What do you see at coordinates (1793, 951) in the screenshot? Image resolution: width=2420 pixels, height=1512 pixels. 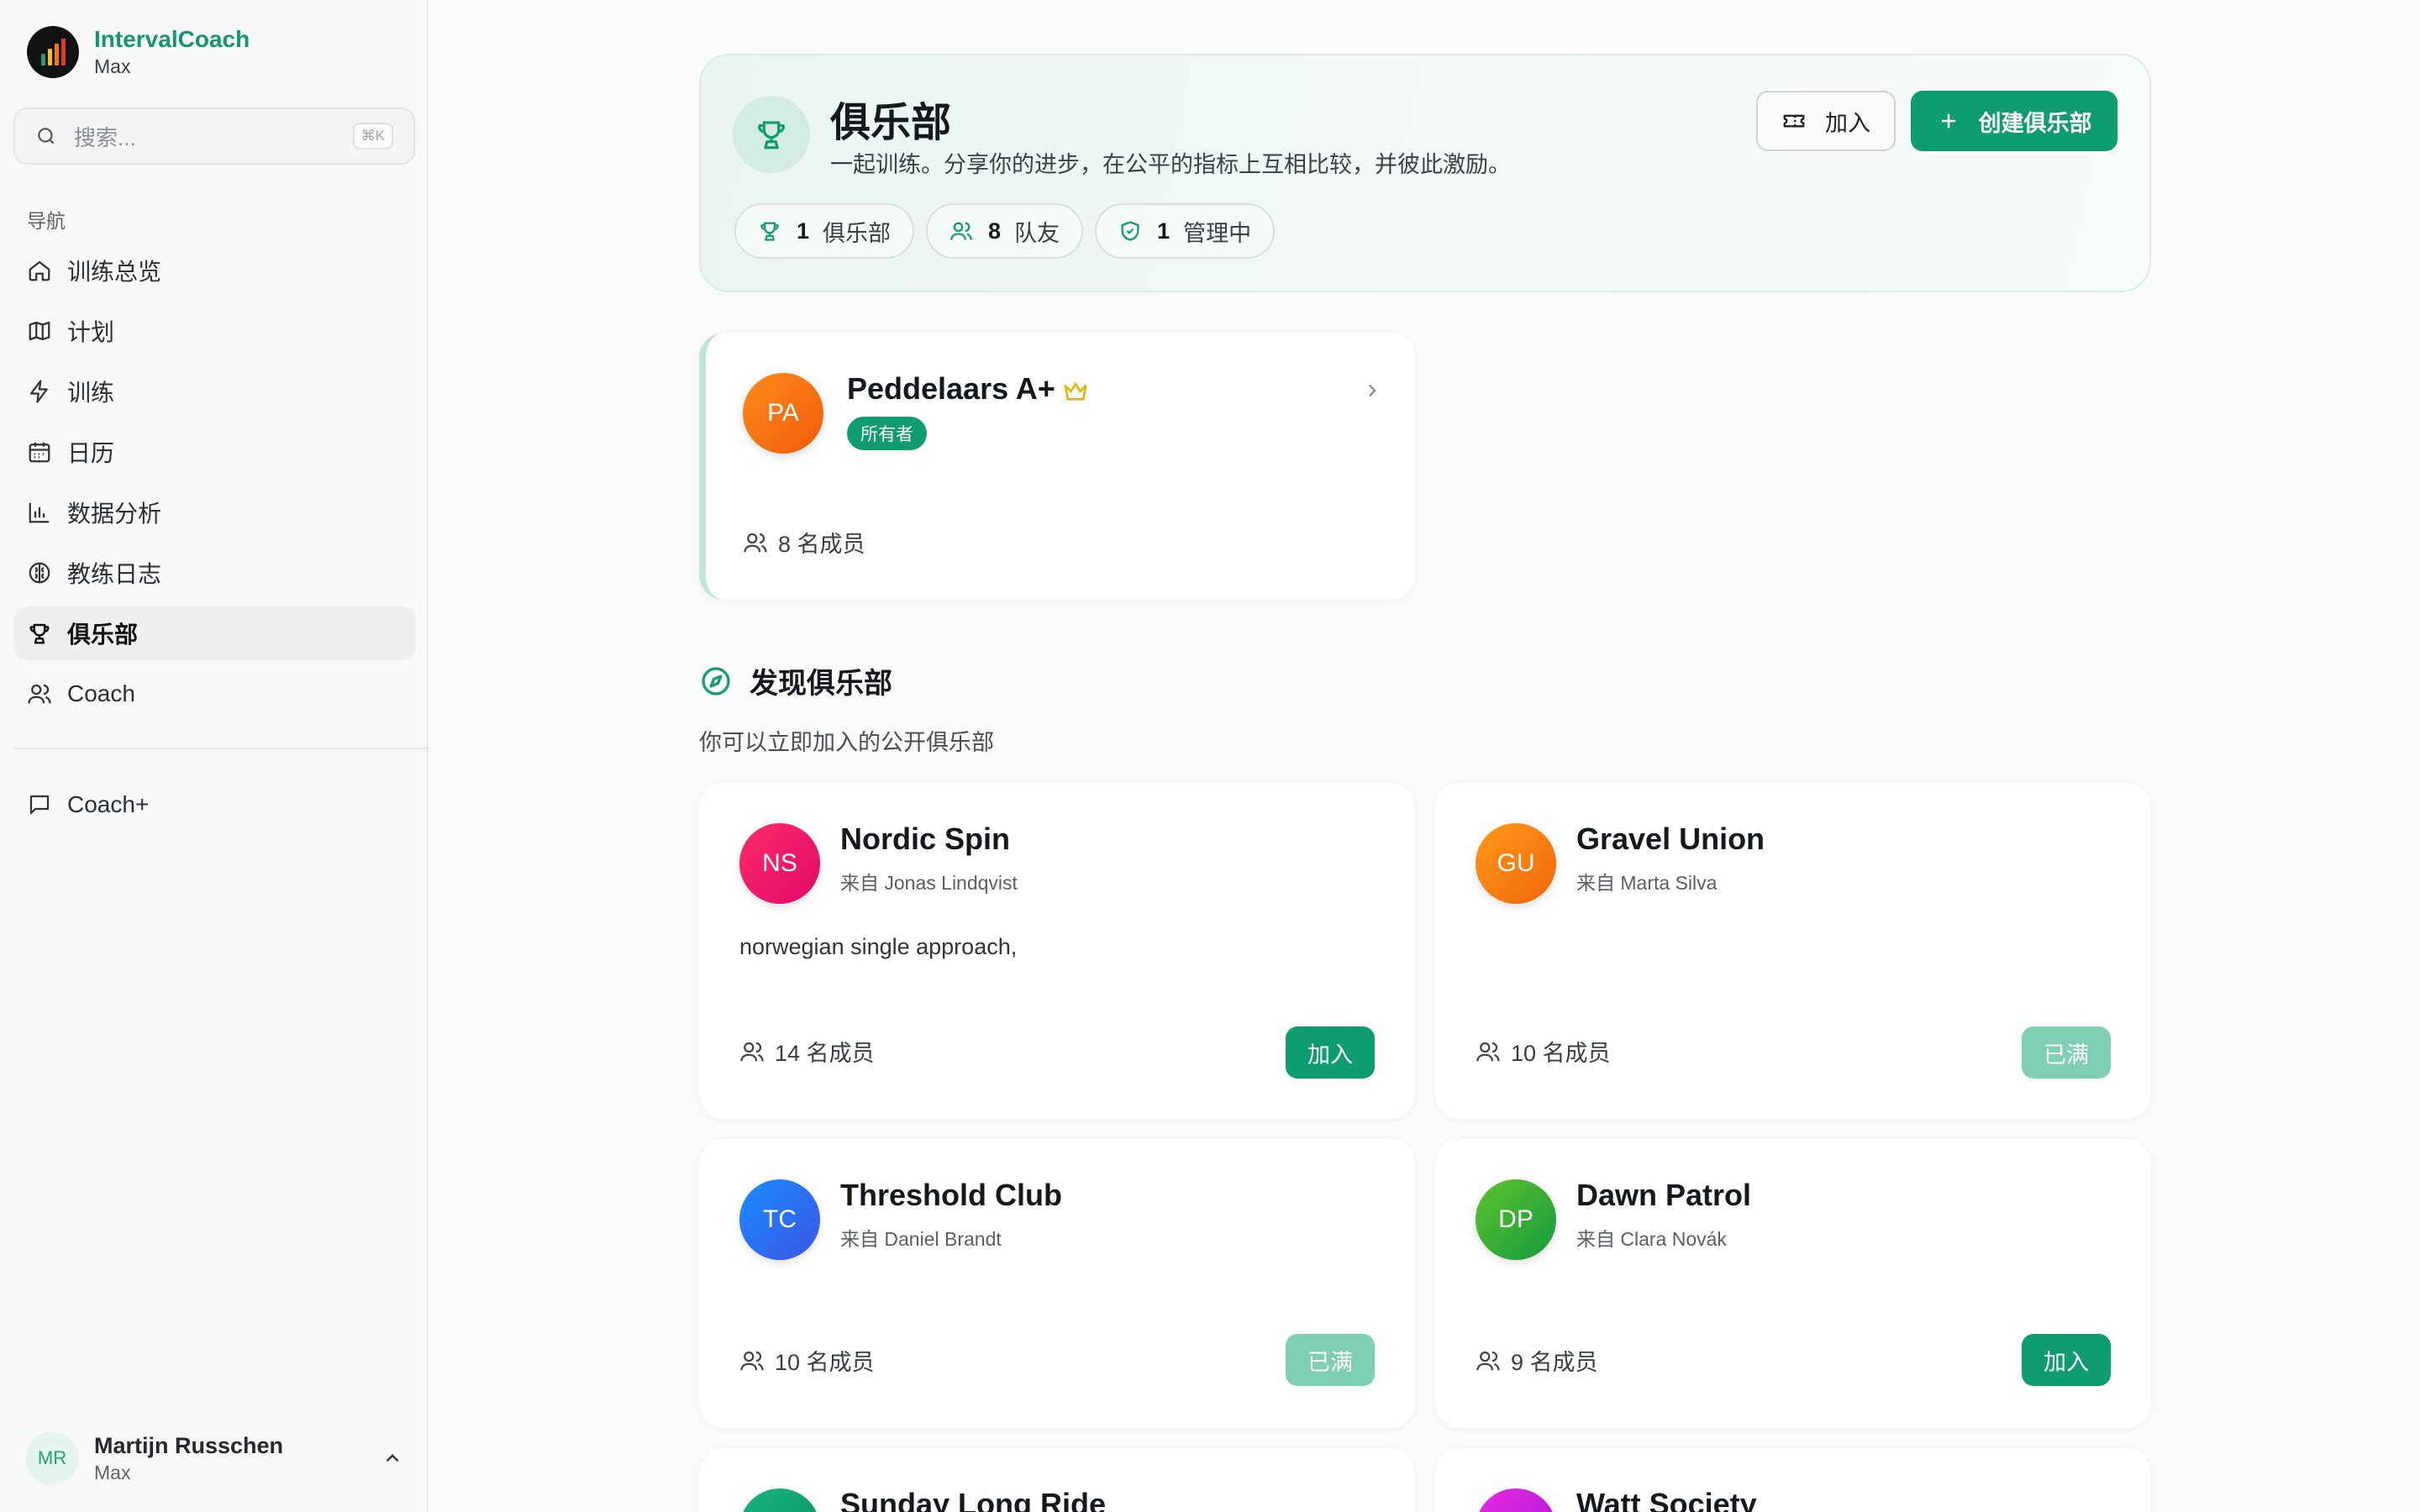 I see `club-card: GU Gravel Union 来自 Marta Silva 10 名成员 已满` at bounding box center [1793, 951].